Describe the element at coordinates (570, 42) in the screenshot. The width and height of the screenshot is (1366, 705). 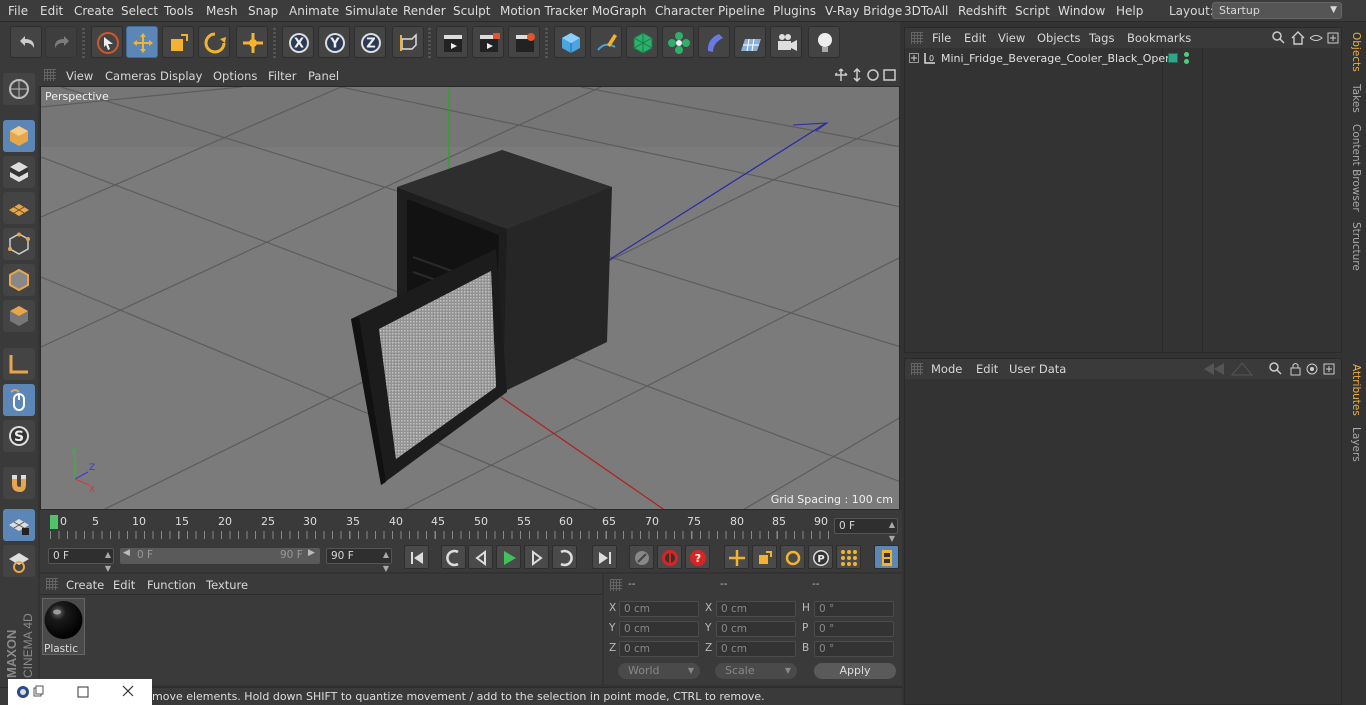
I see `add-cube-button` at that location.